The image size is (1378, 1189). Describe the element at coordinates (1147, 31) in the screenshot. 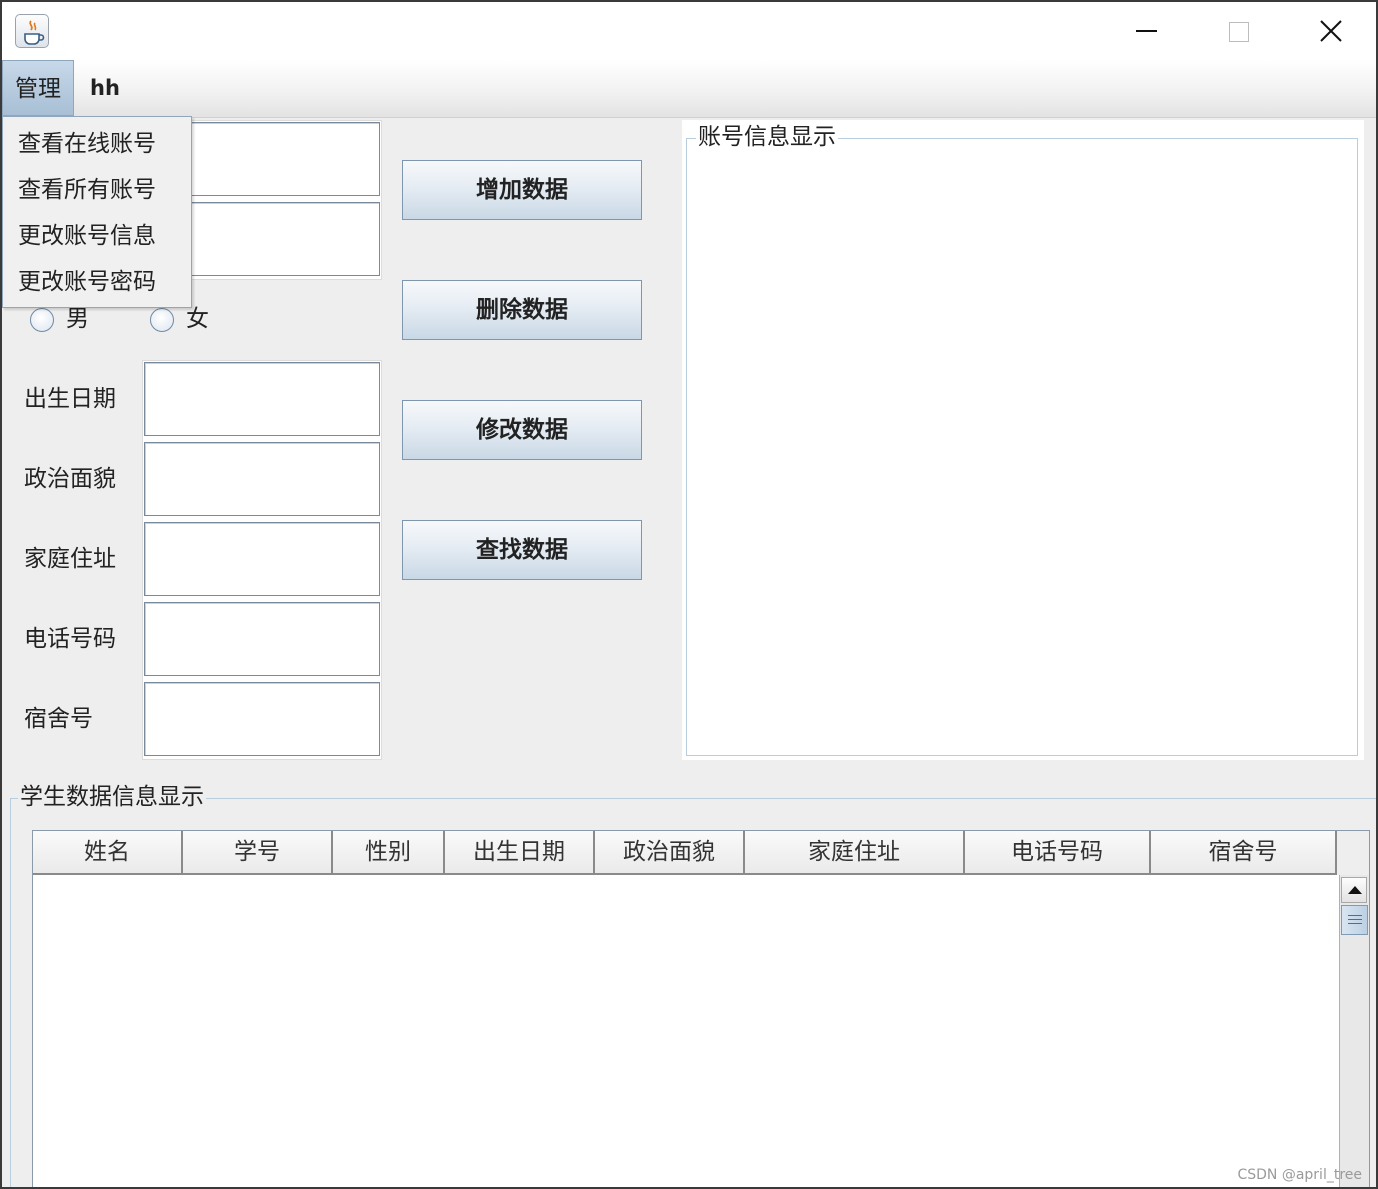

I see `minimize-icon` at that location.